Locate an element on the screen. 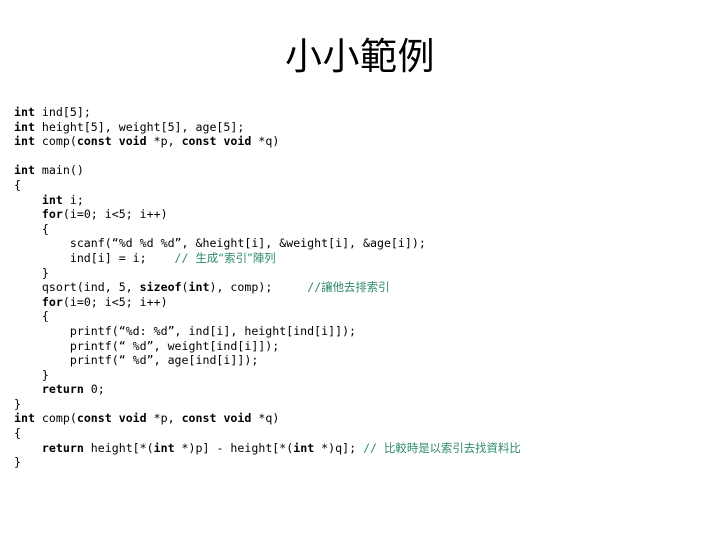 This screenshot has height=540, width=720. code-line-for-output-close: } is located at coordinates (367, 375).